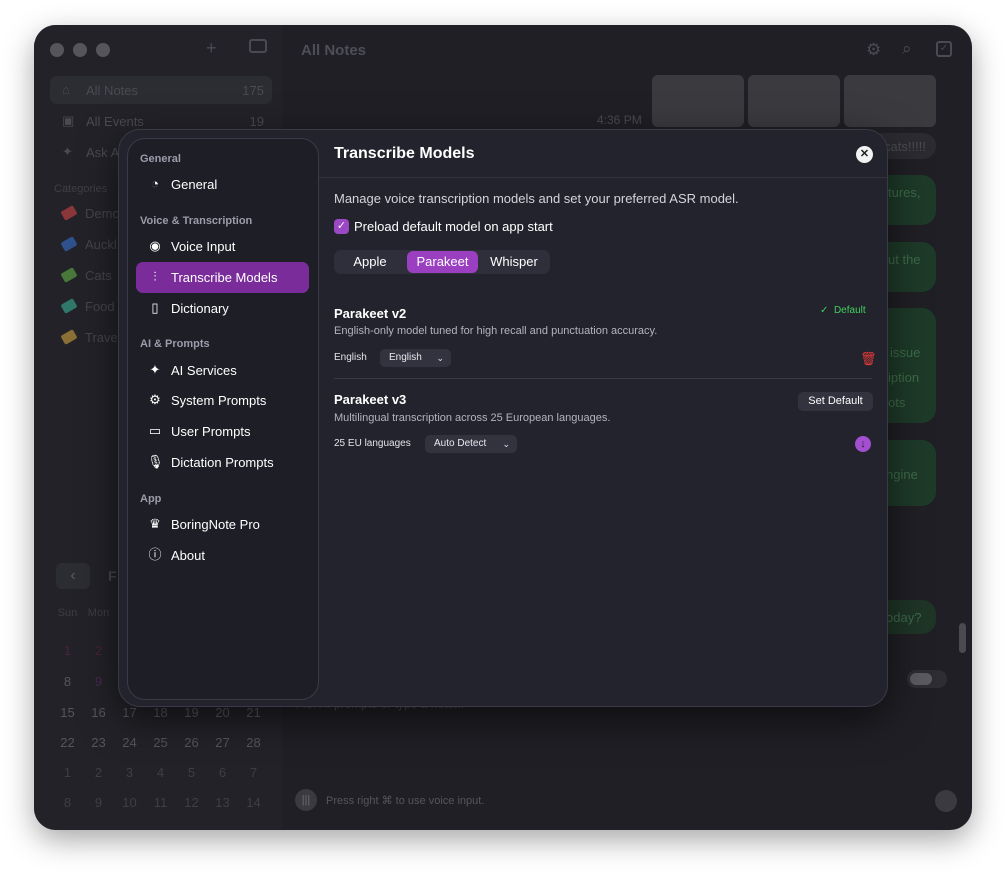  Describe the element at coordinates (67, 742) in the screenshot. I see `calendar-day: 22` at that location.